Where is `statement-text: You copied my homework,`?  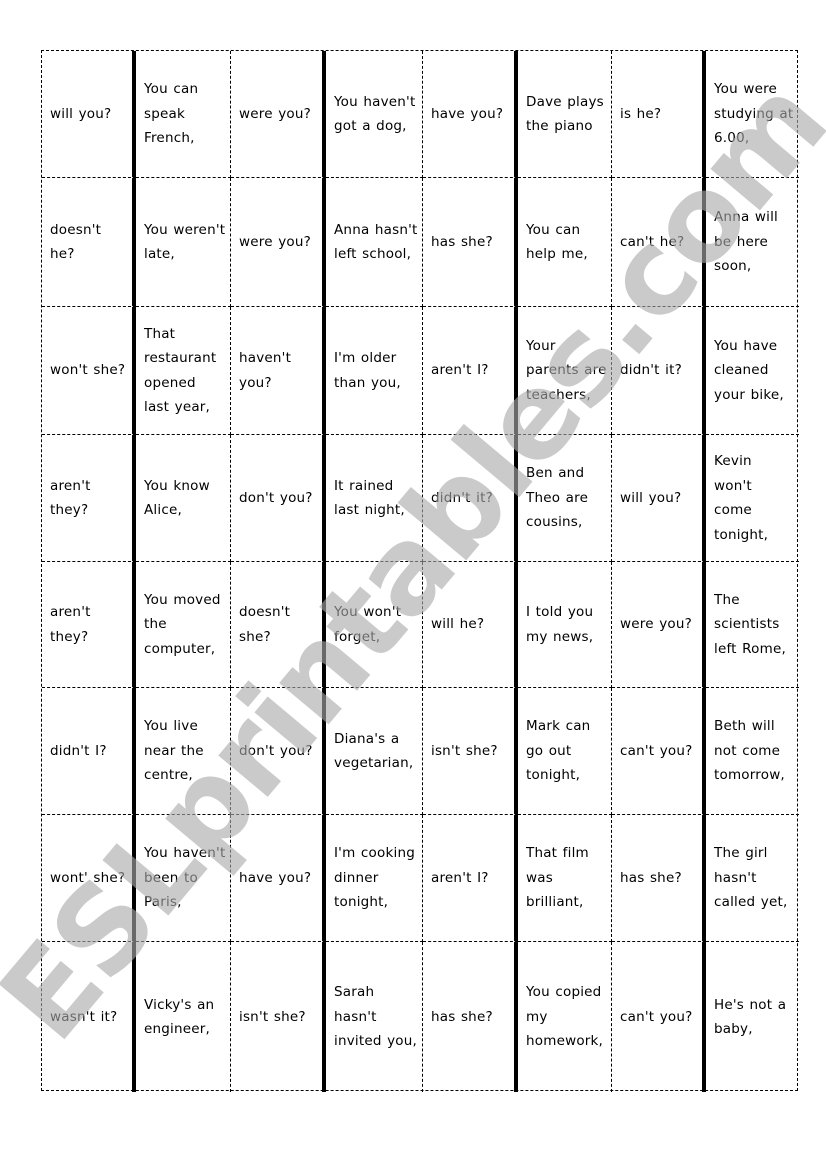 statement-text: You copied my homework, is located at coordinates (565, 1017).